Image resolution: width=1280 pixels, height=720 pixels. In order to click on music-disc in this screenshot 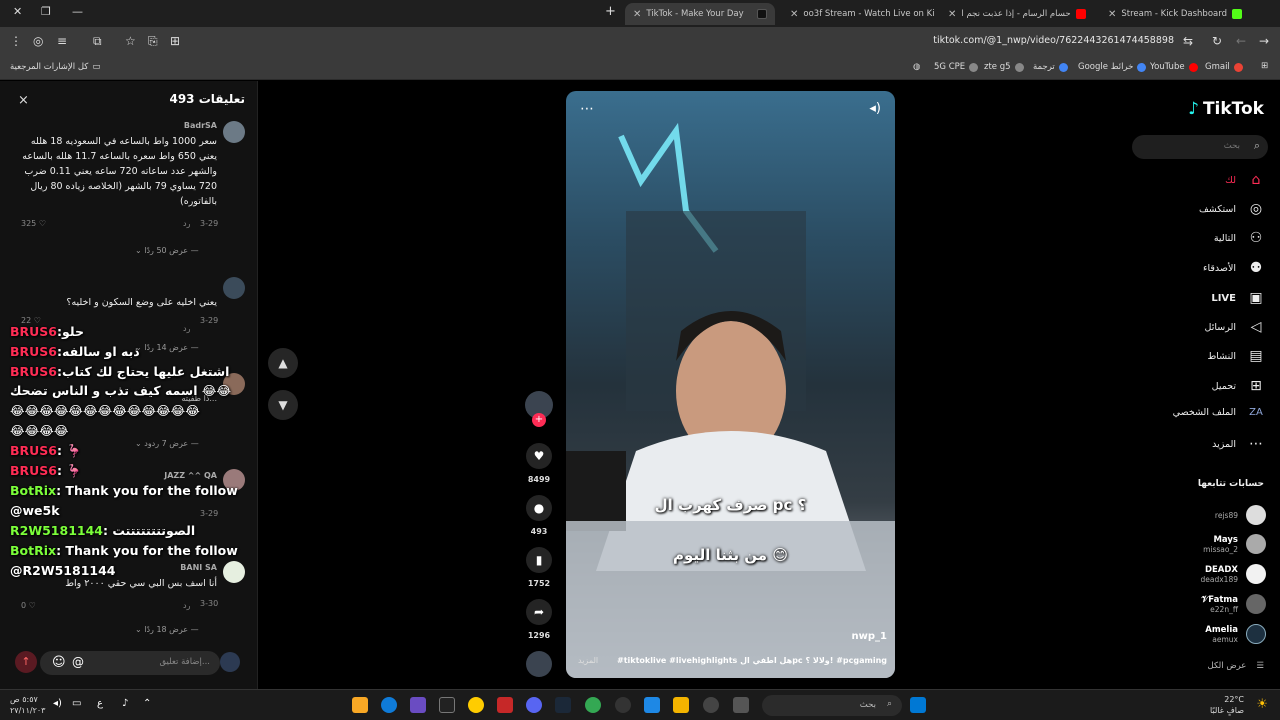, I will do `click(539, 664)`.